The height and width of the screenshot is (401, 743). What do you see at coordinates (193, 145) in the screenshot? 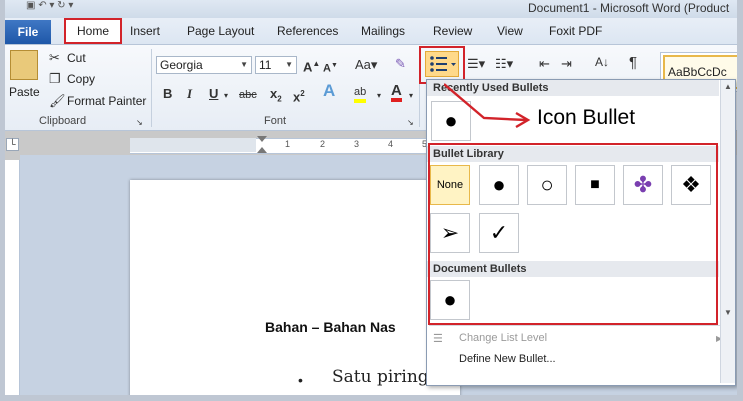
I see `ruler-margin` at bounding box center [193, 145].